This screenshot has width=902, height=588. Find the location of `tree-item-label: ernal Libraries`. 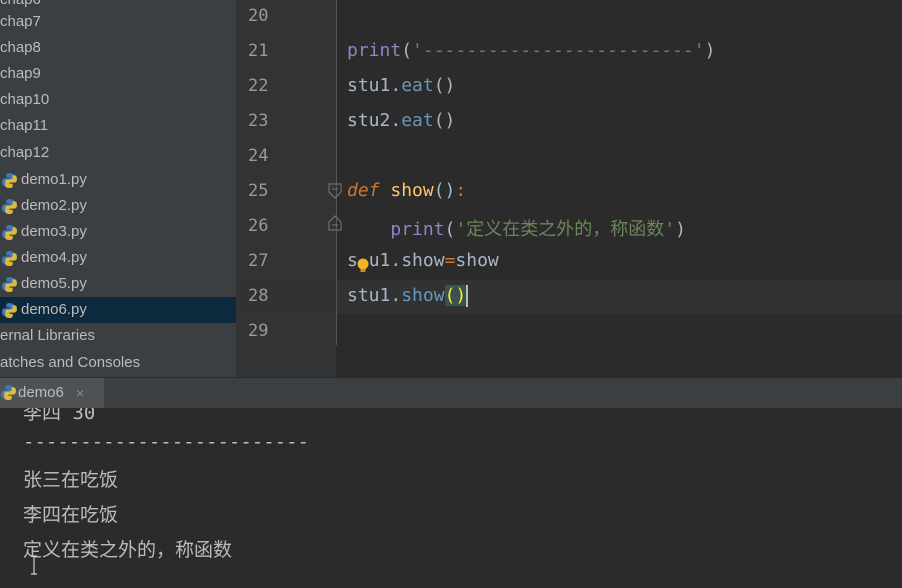

tree-item-label: ernal Libraries is located at coordinates (48, 335).